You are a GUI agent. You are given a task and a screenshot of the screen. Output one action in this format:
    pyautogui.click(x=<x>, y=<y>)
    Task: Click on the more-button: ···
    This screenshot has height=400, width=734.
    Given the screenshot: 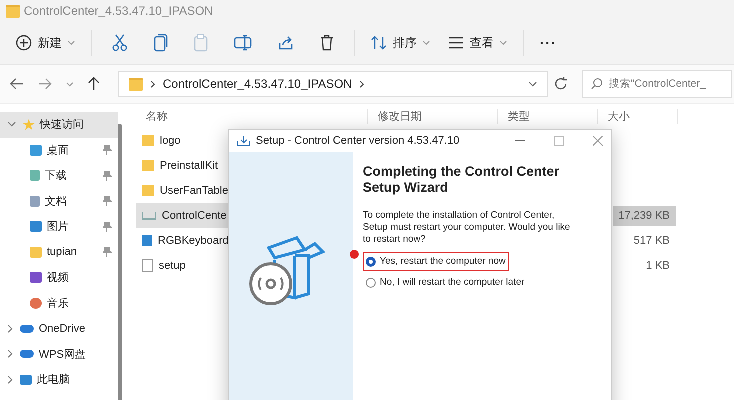 What is the action you would take?
    pyautogui.click(x=548, y=43)
    